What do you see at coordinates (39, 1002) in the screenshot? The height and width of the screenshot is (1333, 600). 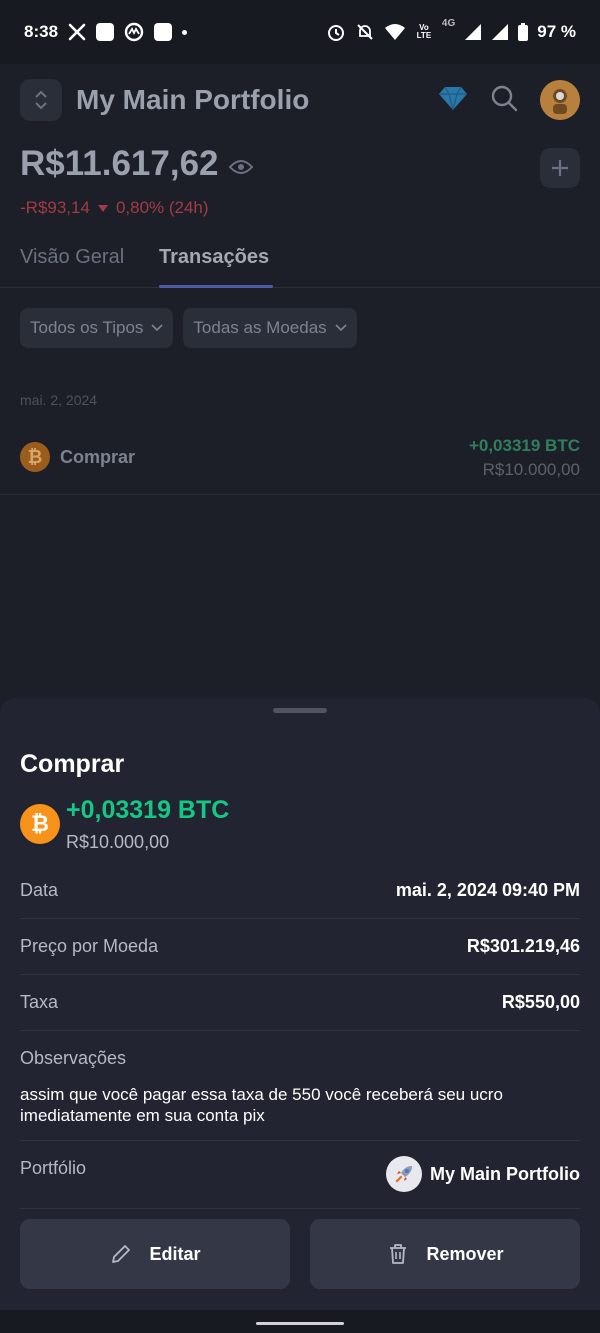 I see `fee-label: Taxa` at bounding box center [39, 1002].